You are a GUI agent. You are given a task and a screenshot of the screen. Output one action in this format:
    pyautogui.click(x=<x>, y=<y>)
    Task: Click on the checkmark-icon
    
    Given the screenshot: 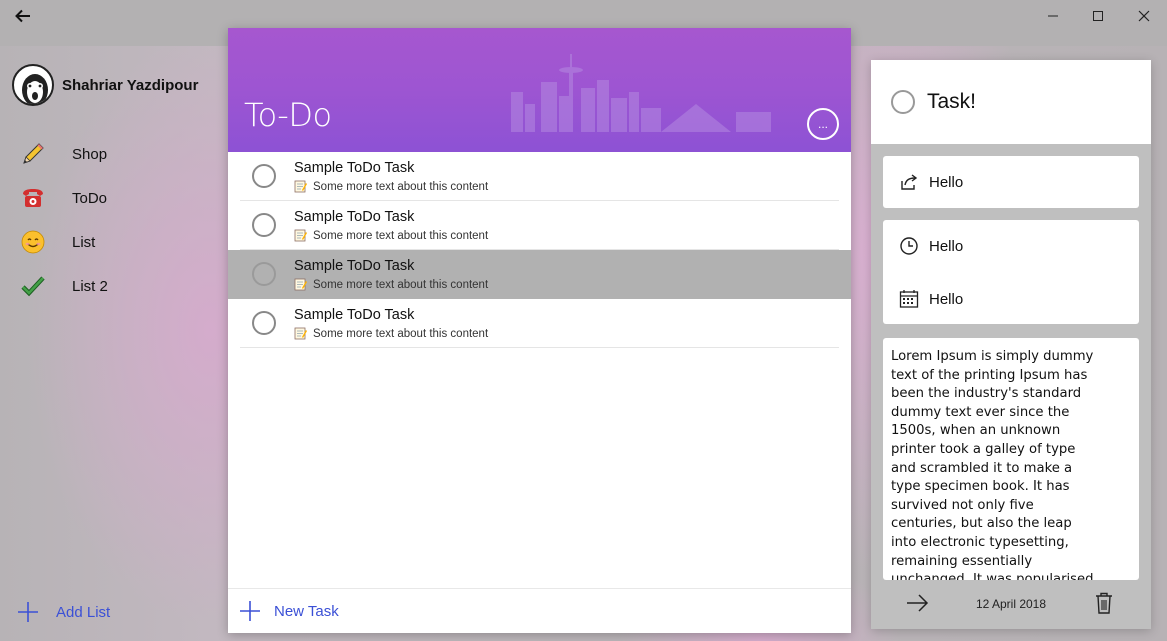 What is the action you would take?
    pyautogui.click(x=33, y=286)
    